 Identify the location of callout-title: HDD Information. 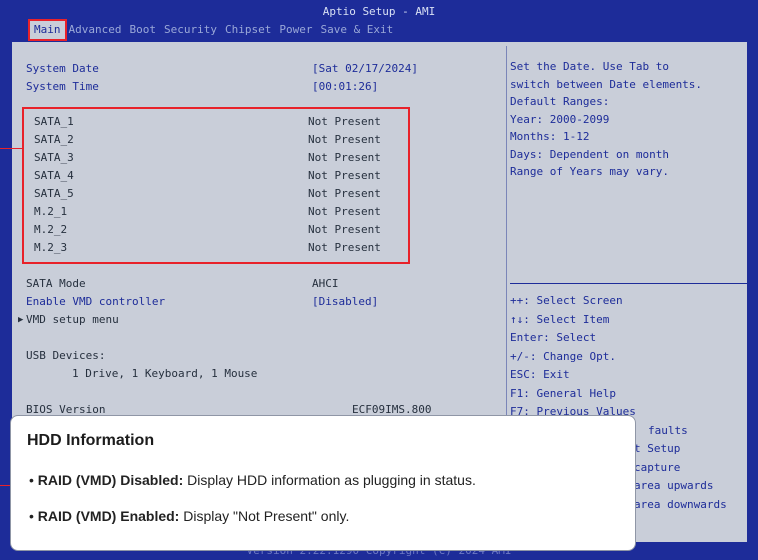
(91, 440).